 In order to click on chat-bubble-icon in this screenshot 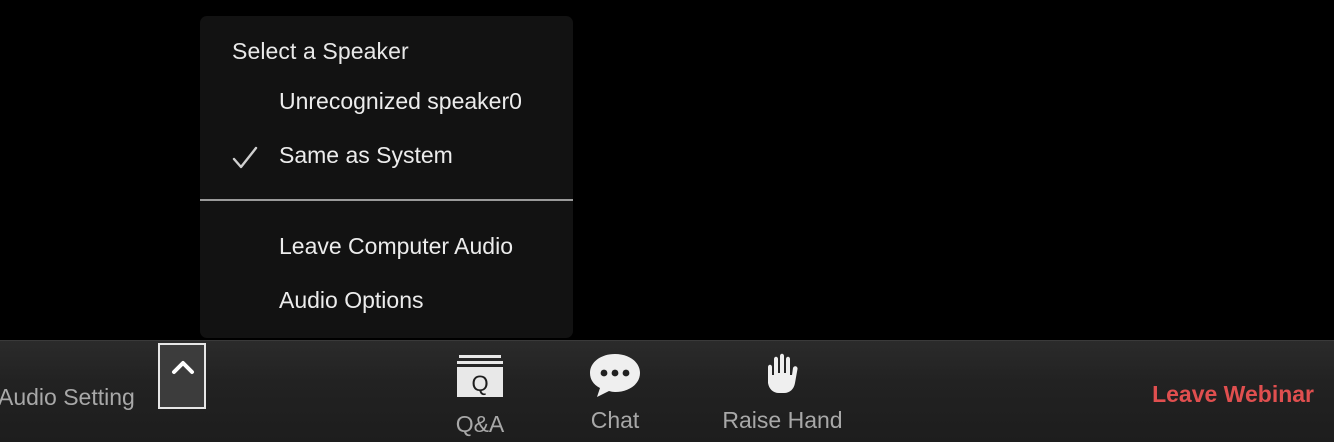, I will do `click(615, 375)`.